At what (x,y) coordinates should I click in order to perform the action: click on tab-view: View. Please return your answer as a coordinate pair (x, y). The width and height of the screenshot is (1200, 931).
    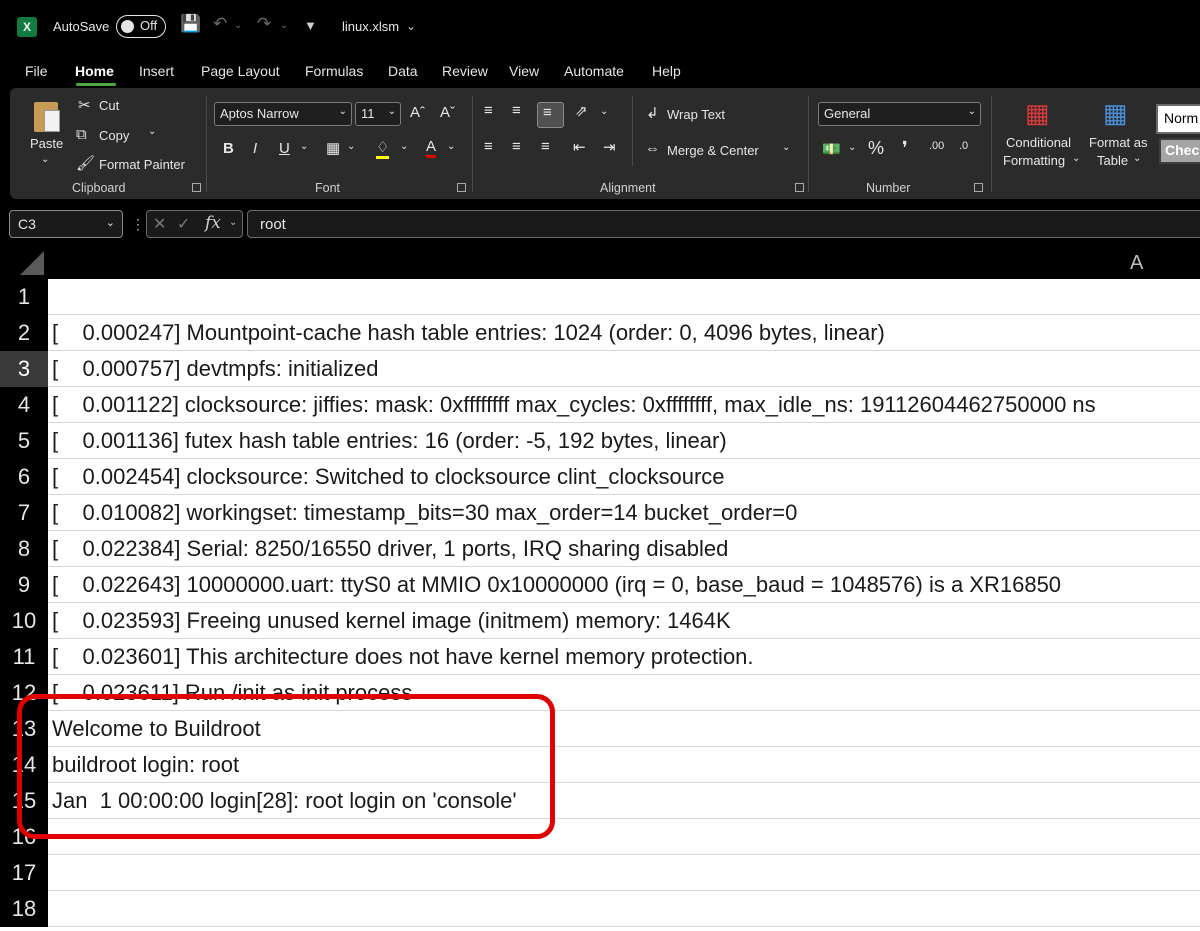
    Looking at the image, I should click on (524, 71).